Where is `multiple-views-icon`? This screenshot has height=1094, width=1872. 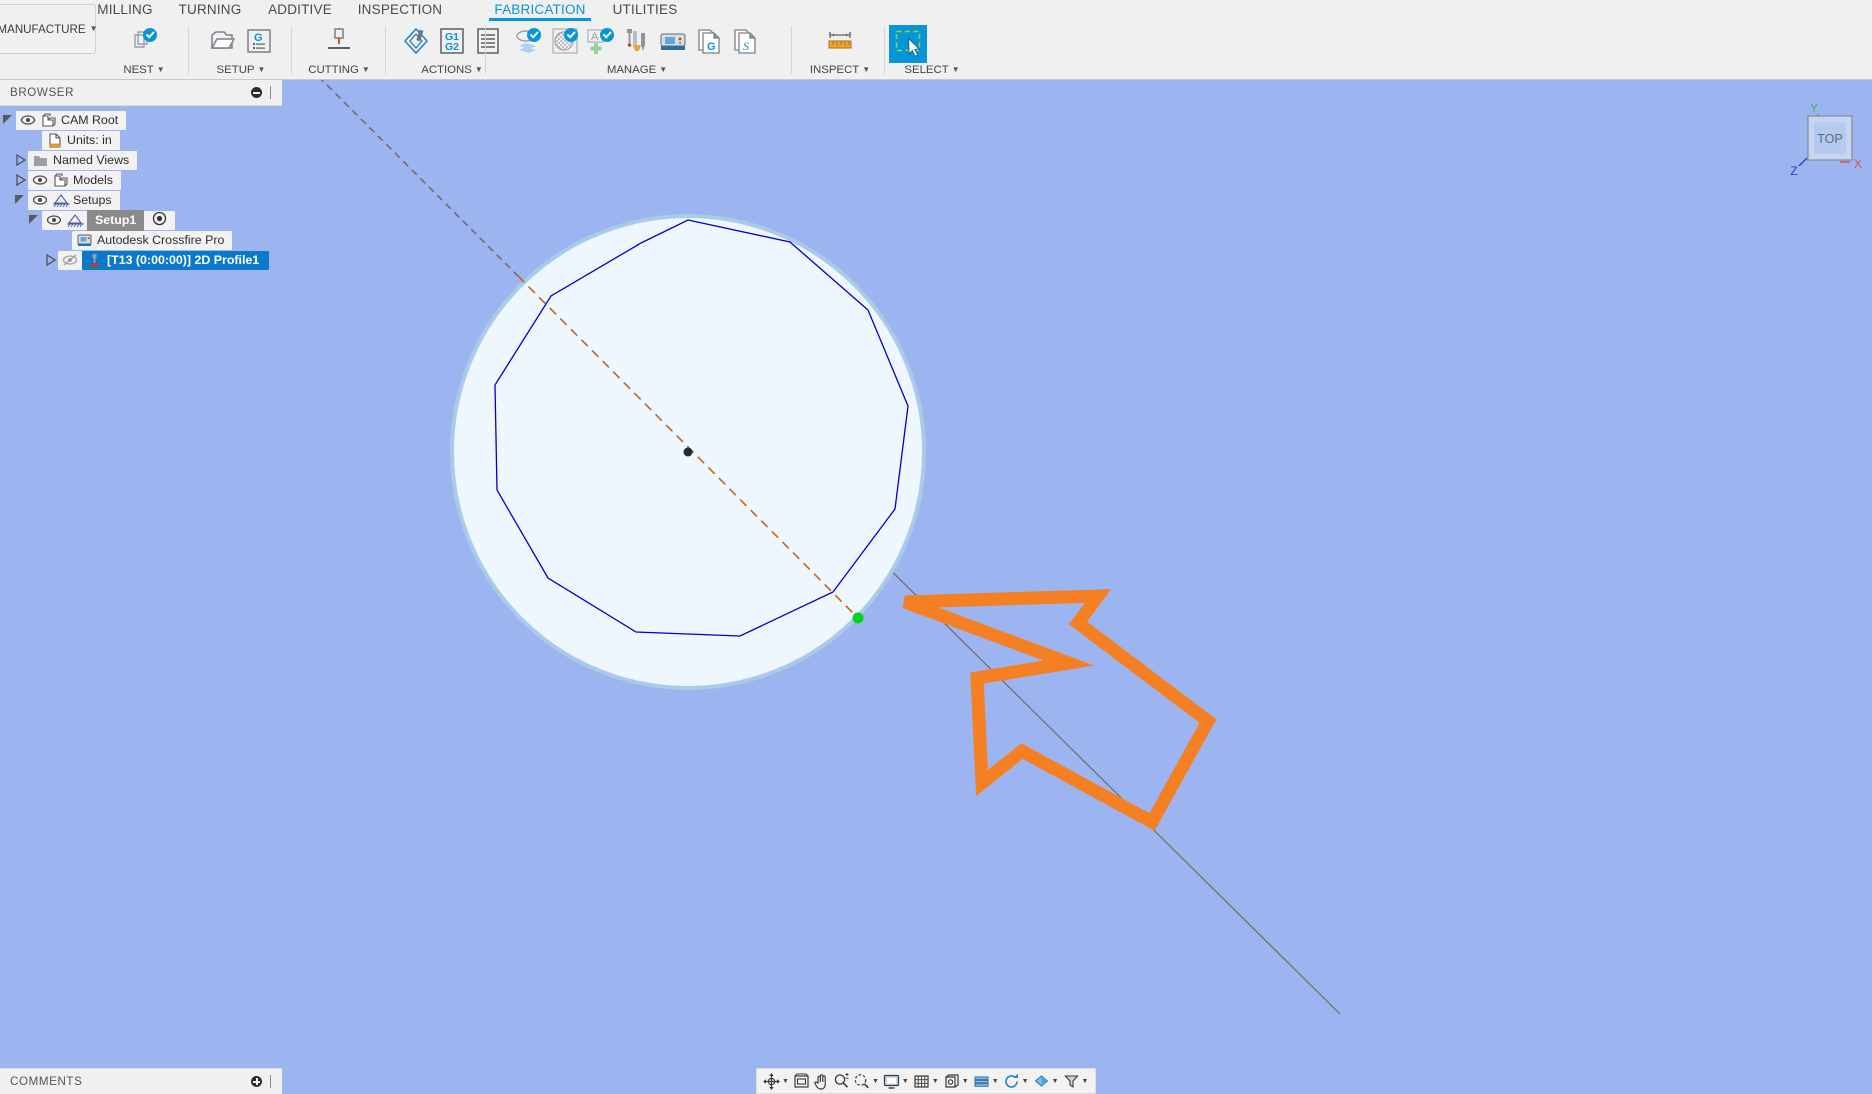
multiple-views-icon is located at coordinates (981, 1081).